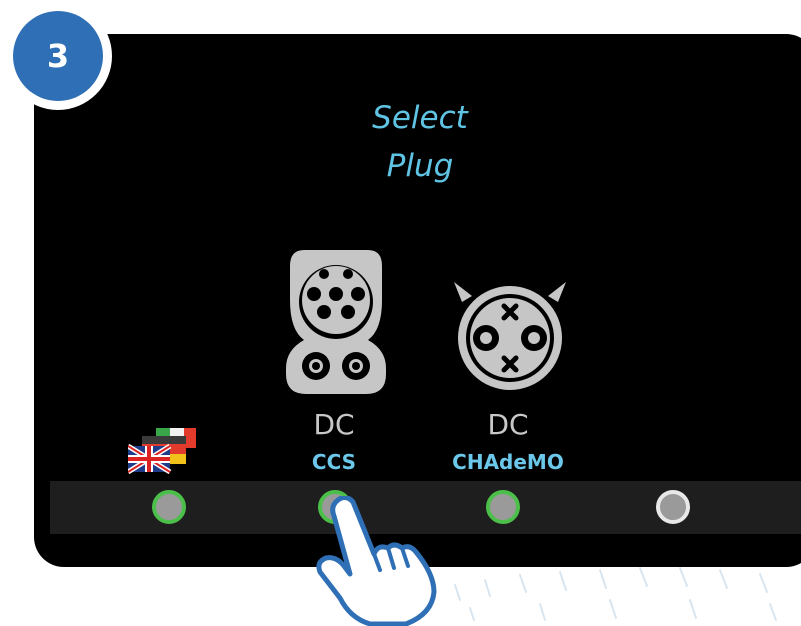 The height and width of the screenshot is (626, 801). What do you see at coordinates (336, 322) in the screenshot?
I see `ccs-plug-icon` at bounding box center [336, 322].